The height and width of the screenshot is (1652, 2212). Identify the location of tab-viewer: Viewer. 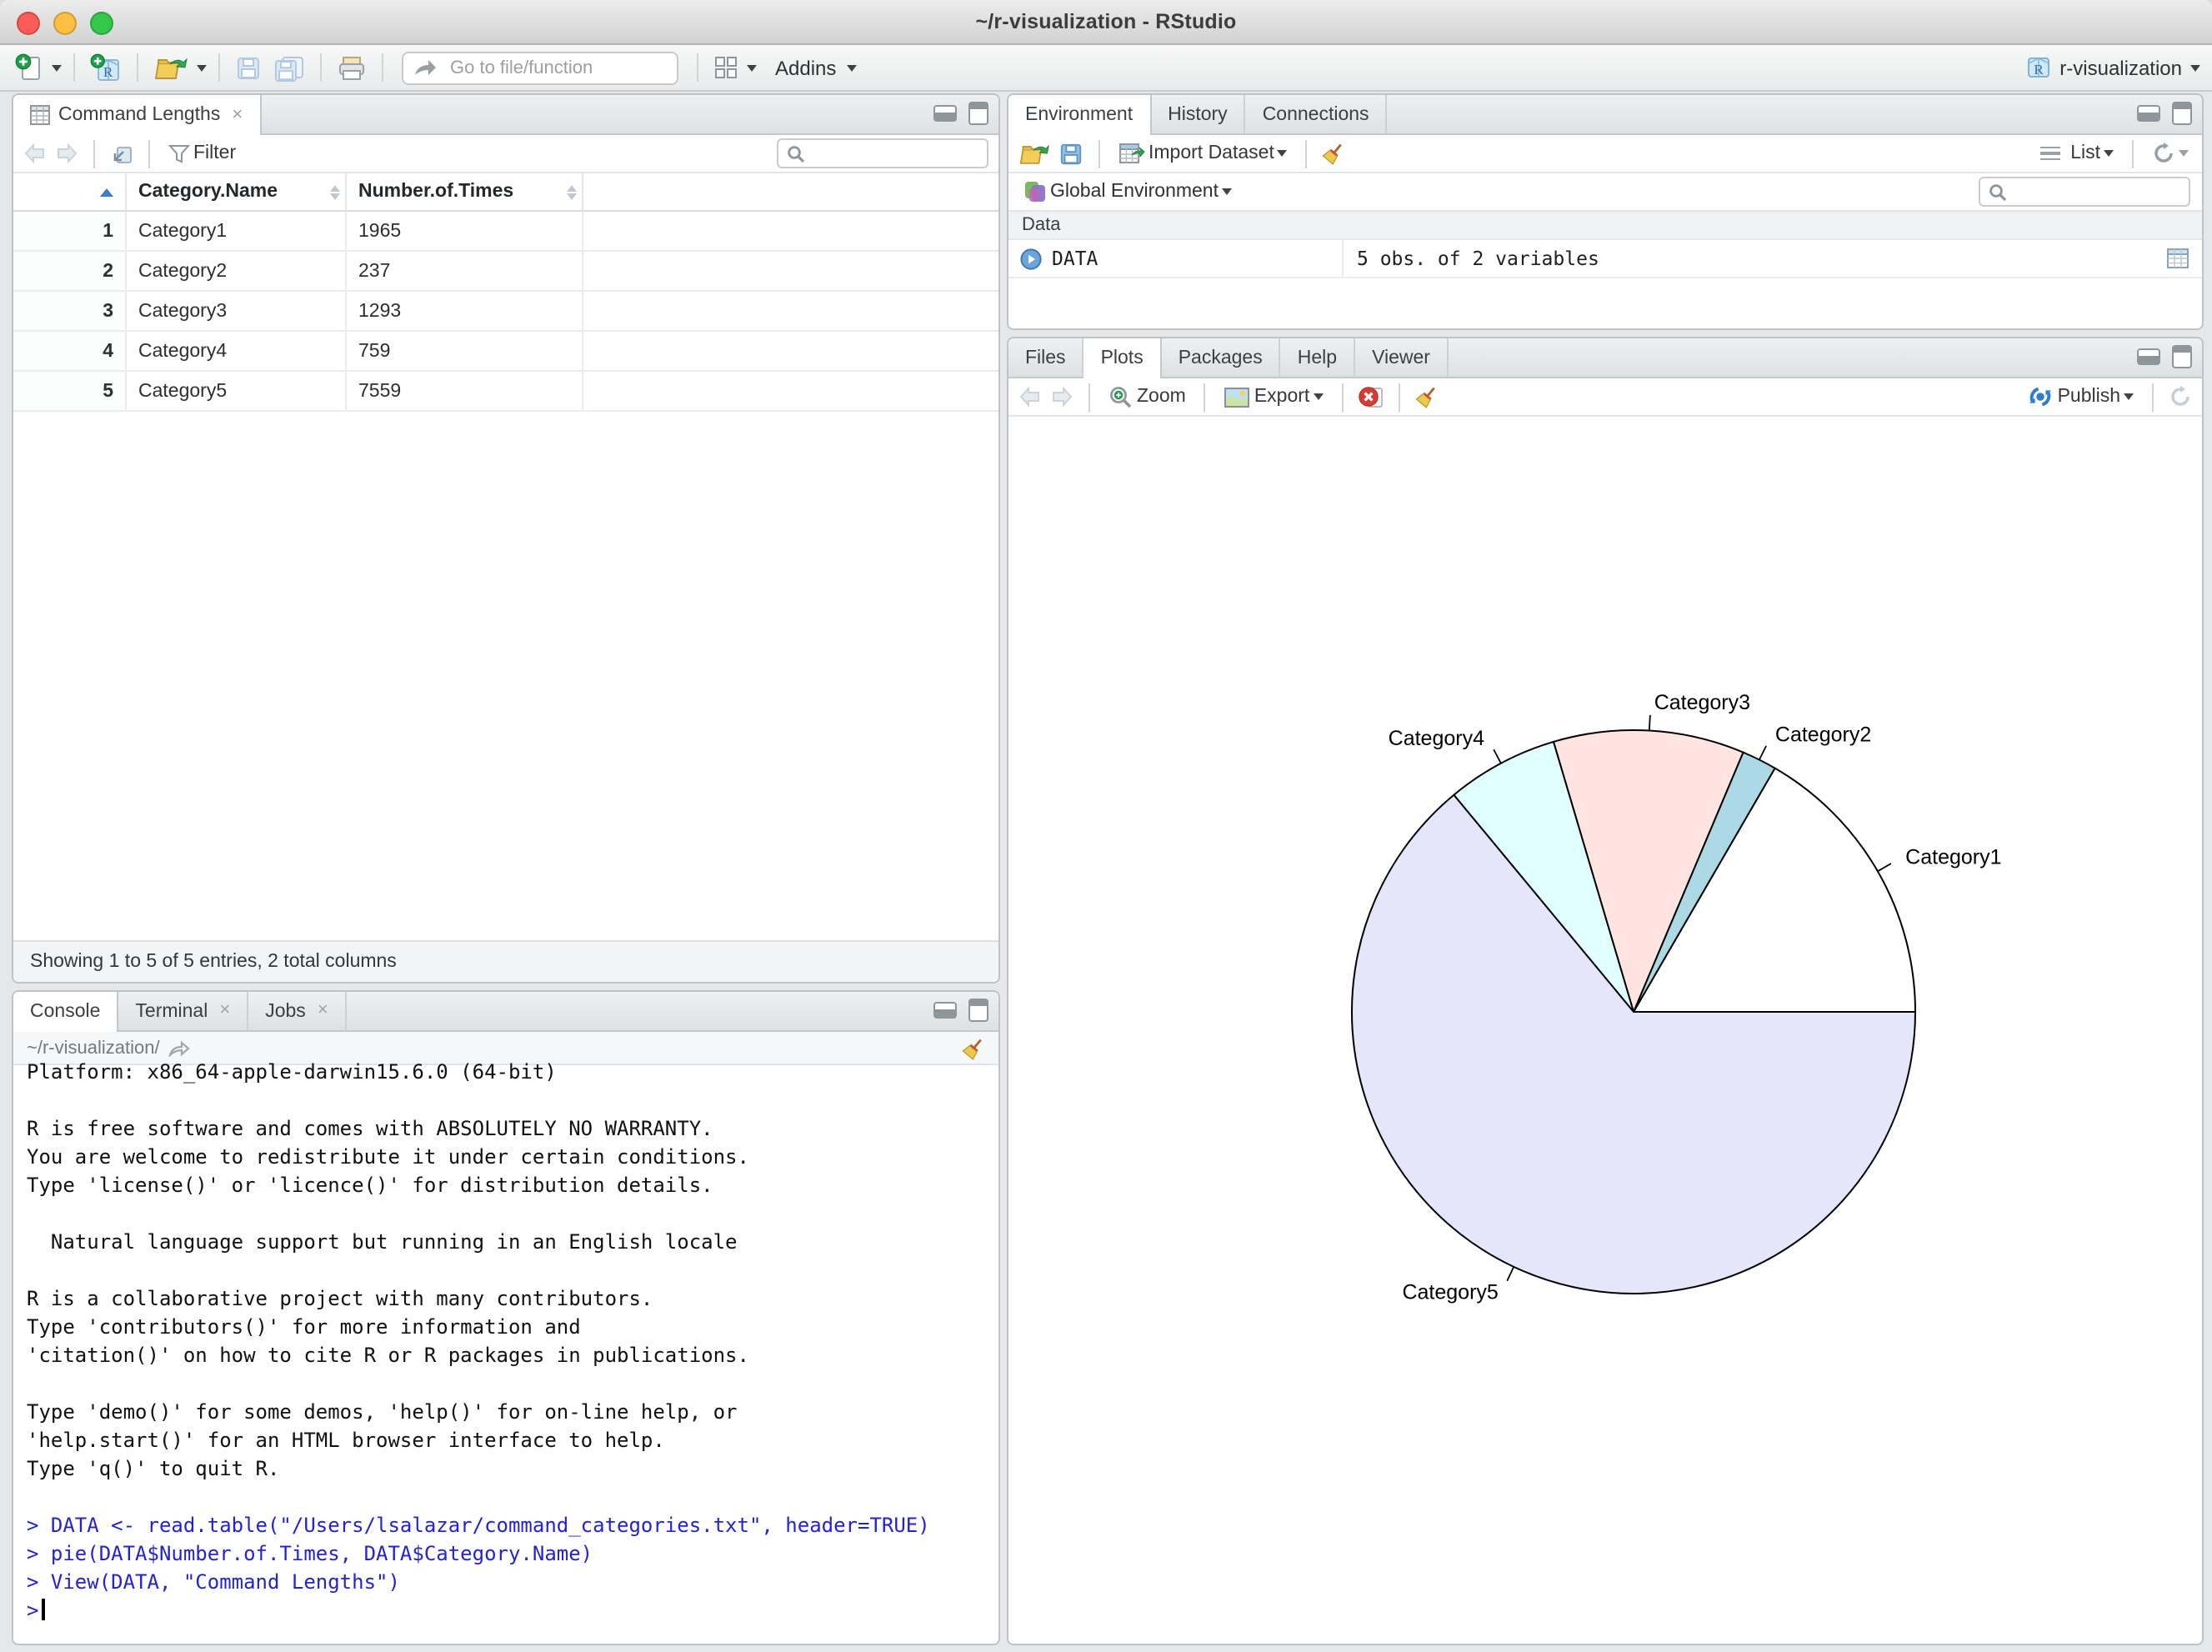
(1402, 357).